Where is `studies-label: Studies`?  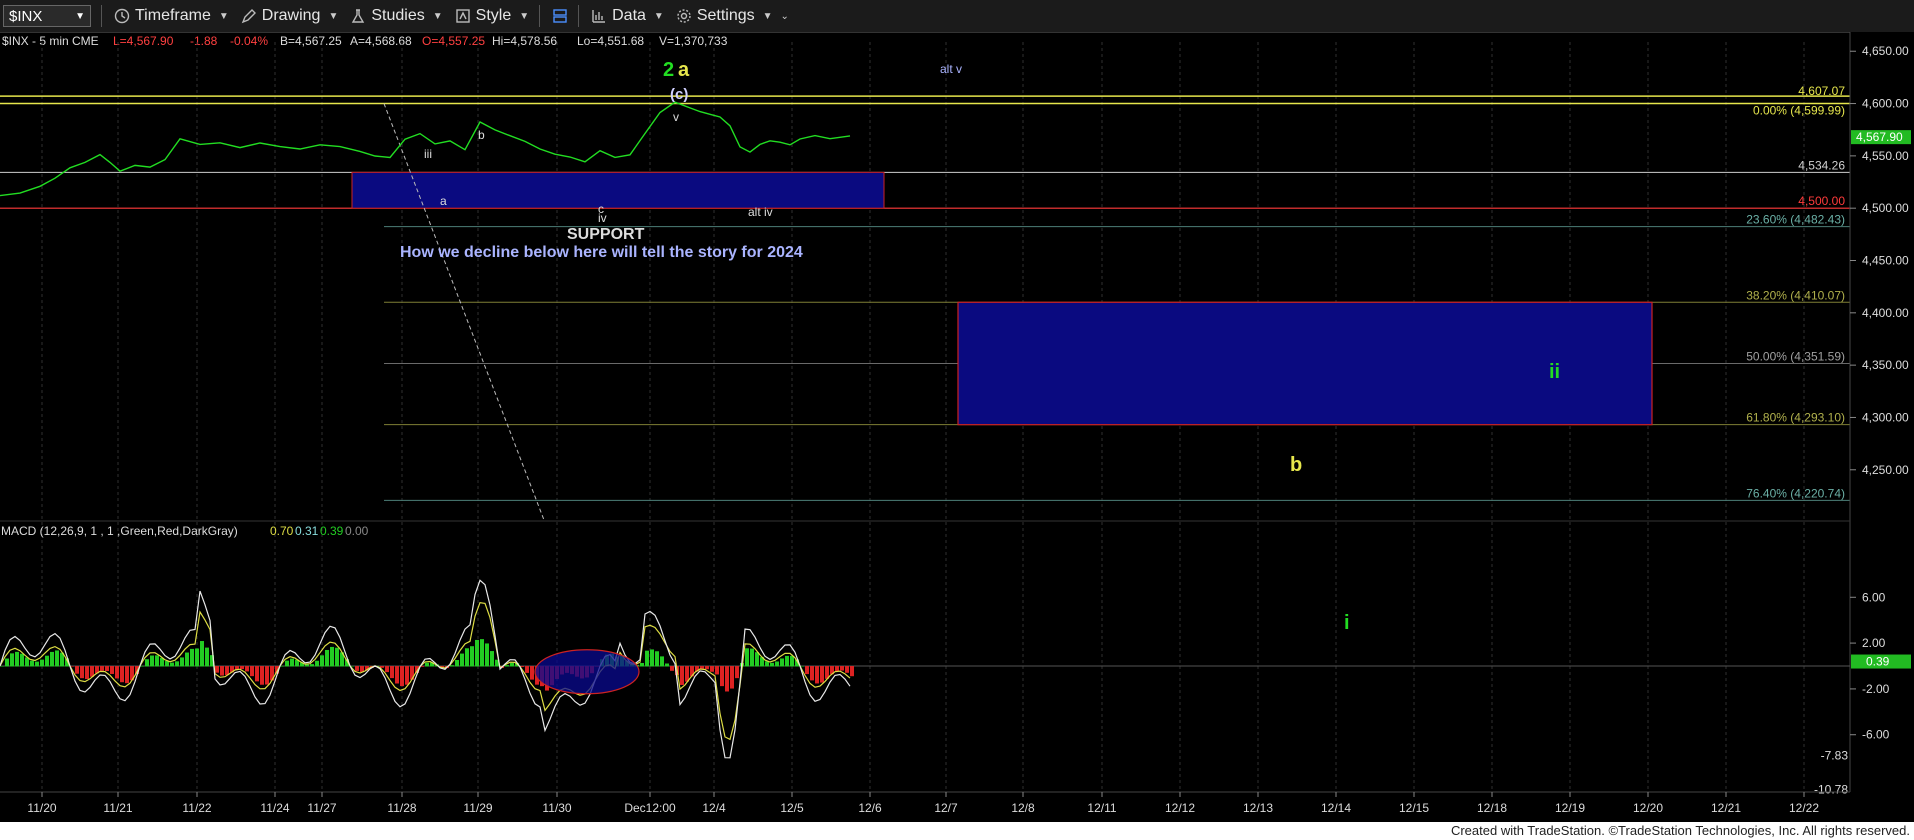 studies-label: Studies is located at coordinates (398, 15).